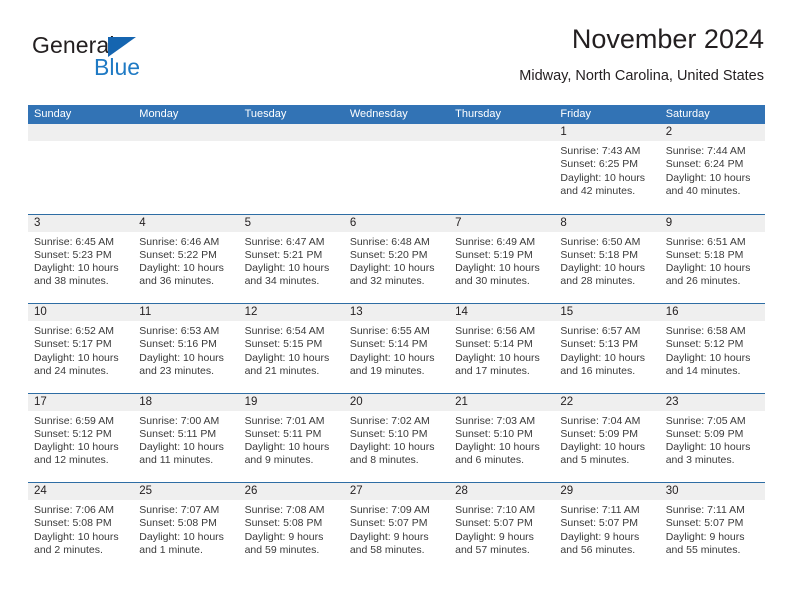  Describe the element at coordinates (396, 223) in the screenshot. I see `day-number-band: 6` at that location.